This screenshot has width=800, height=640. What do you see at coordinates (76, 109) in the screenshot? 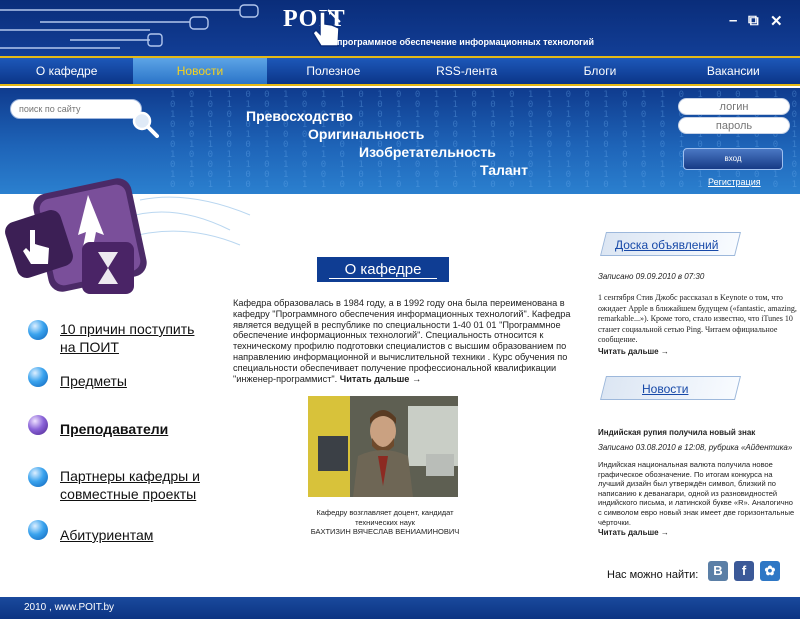
I see `search-input` at bounding box center [76, 109].